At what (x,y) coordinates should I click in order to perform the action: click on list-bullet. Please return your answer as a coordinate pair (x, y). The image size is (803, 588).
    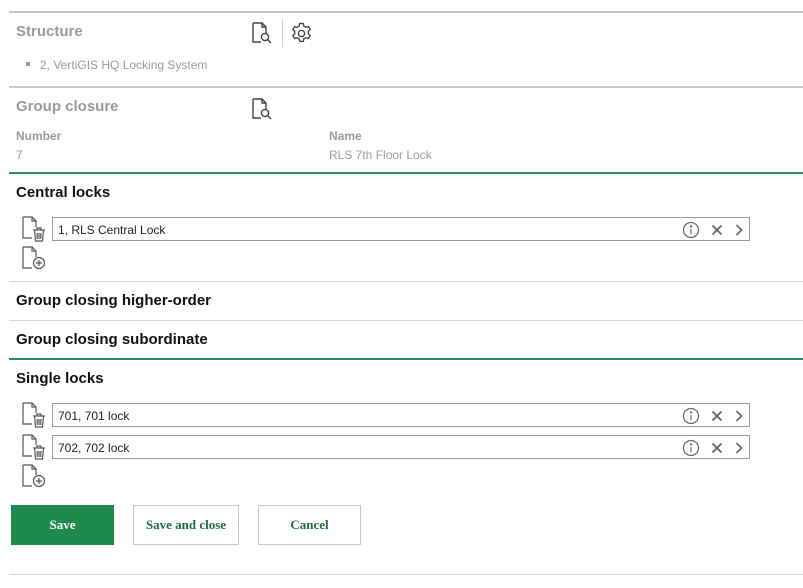
    Looking at the image, I should click on (28, 64).